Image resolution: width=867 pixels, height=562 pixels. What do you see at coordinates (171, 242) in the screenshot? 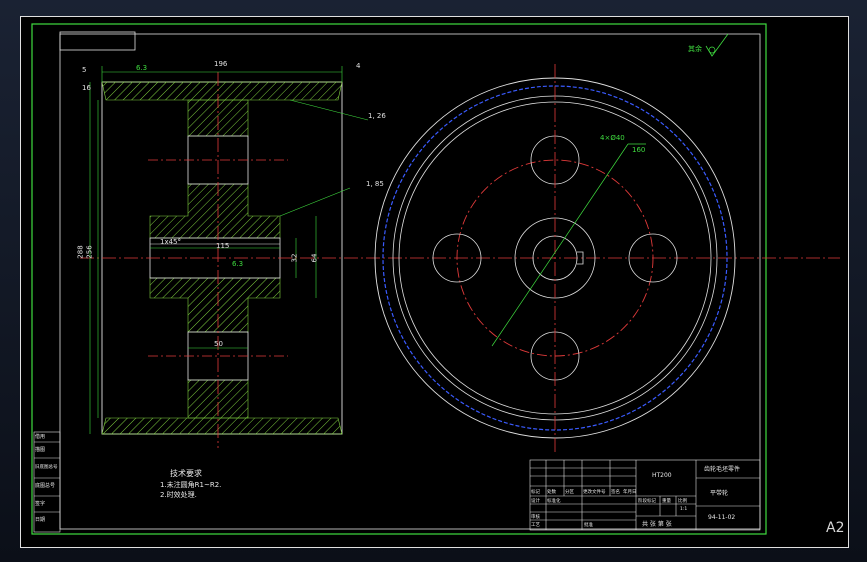
I see `chamfer-label: 1x45°` at bounding box center [171, 242].